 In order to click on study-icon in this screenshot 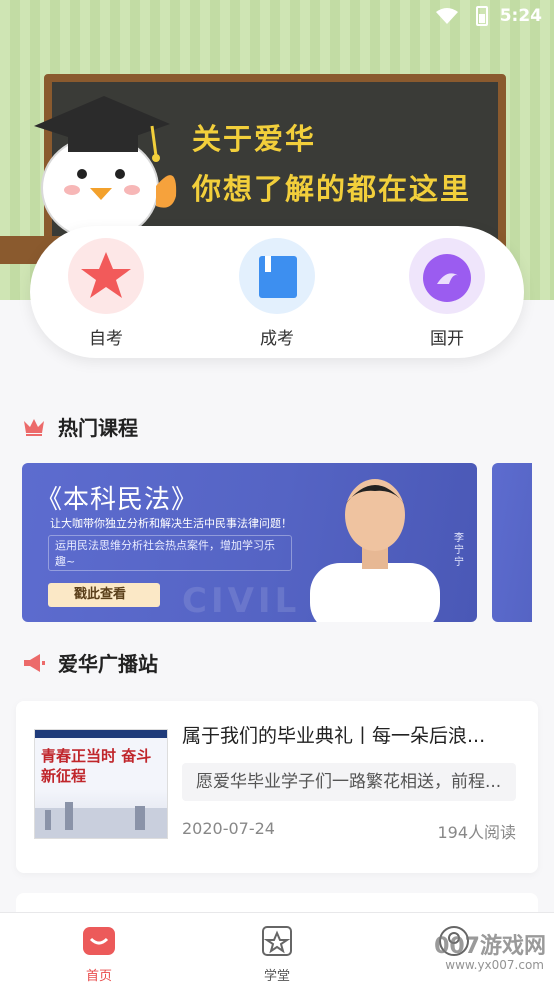, I will do `click(277, 941)`.